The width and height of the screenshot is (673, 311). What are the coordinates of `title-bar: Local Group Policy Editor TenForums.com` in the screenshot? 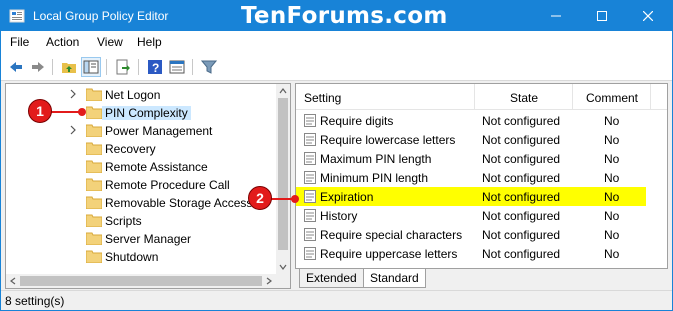 It's located at (336, 16).